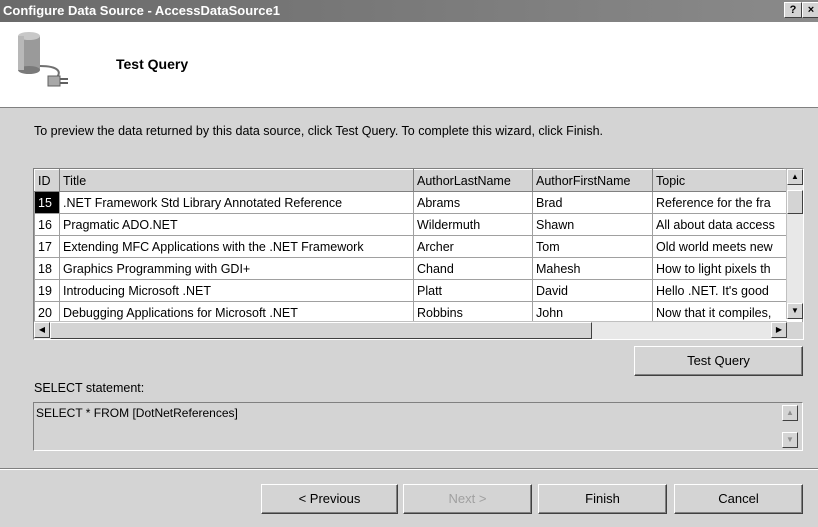  What do you see at coordinates (409, 469) in the screenshot?
I see `footer-divider` at bounding box center [409, 469].